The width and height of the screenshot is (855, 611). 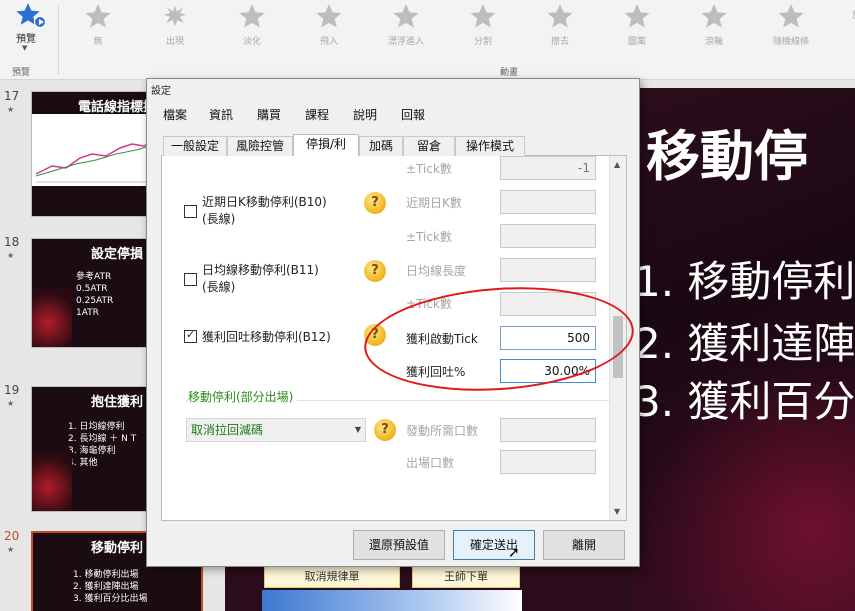 I want to click on animation-label: 擦去, so click(x=559, y=42).